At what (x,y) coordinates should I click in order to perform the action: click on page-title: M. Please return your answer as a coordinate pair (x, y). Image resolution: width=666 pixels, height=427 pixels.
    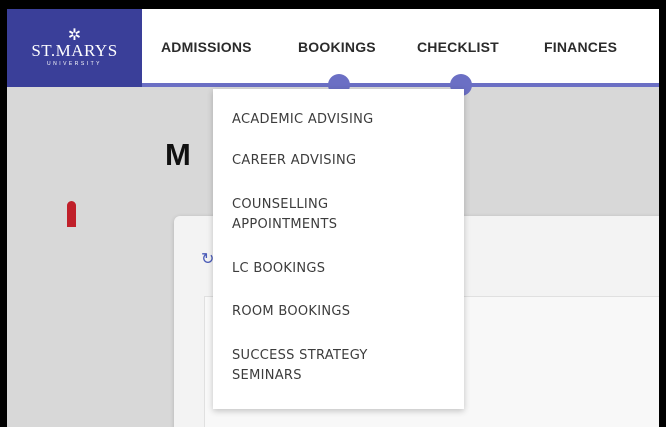
    Looking at the image, I should click on (178, 154).